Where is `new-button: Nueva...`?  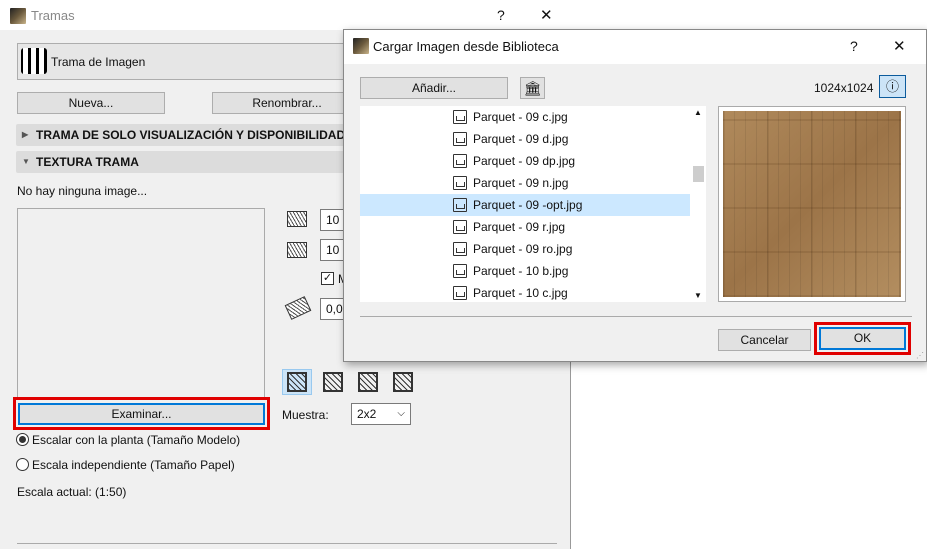 new-button: Nueva... is located at coordinates (91, 103).